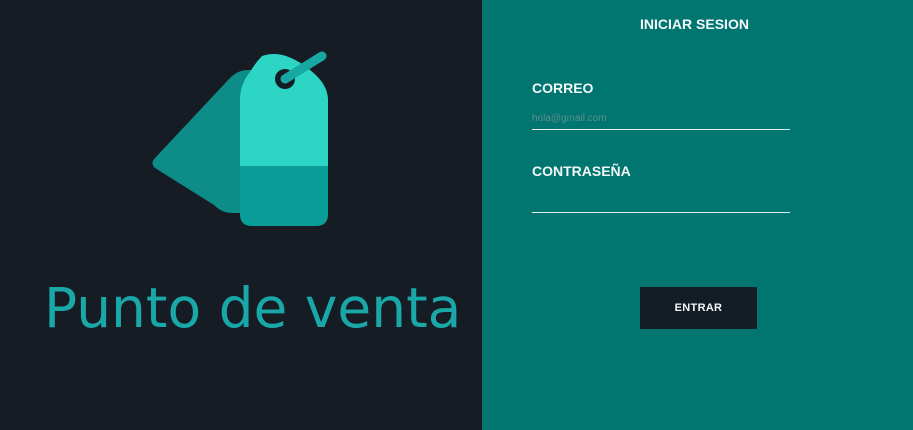 This screenshot has height=430, width=913. I want to click on brand-name: Punto de venta, so click(253, 308).